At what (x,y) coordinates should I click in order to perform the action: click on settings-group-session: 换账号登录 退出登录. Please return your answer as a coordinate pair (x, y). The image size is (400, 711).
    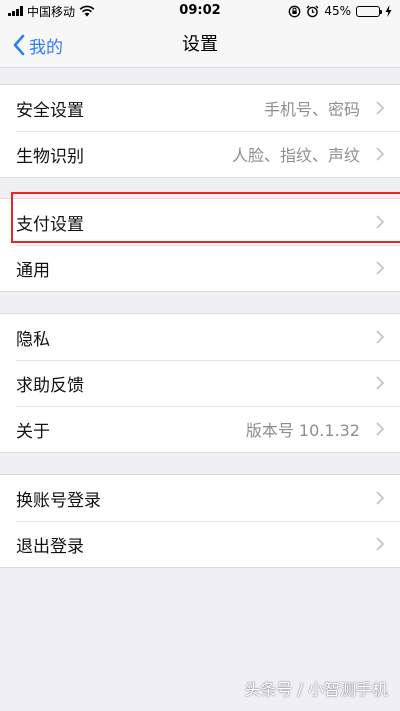
    Looking at the image, I should click on (200, 521).